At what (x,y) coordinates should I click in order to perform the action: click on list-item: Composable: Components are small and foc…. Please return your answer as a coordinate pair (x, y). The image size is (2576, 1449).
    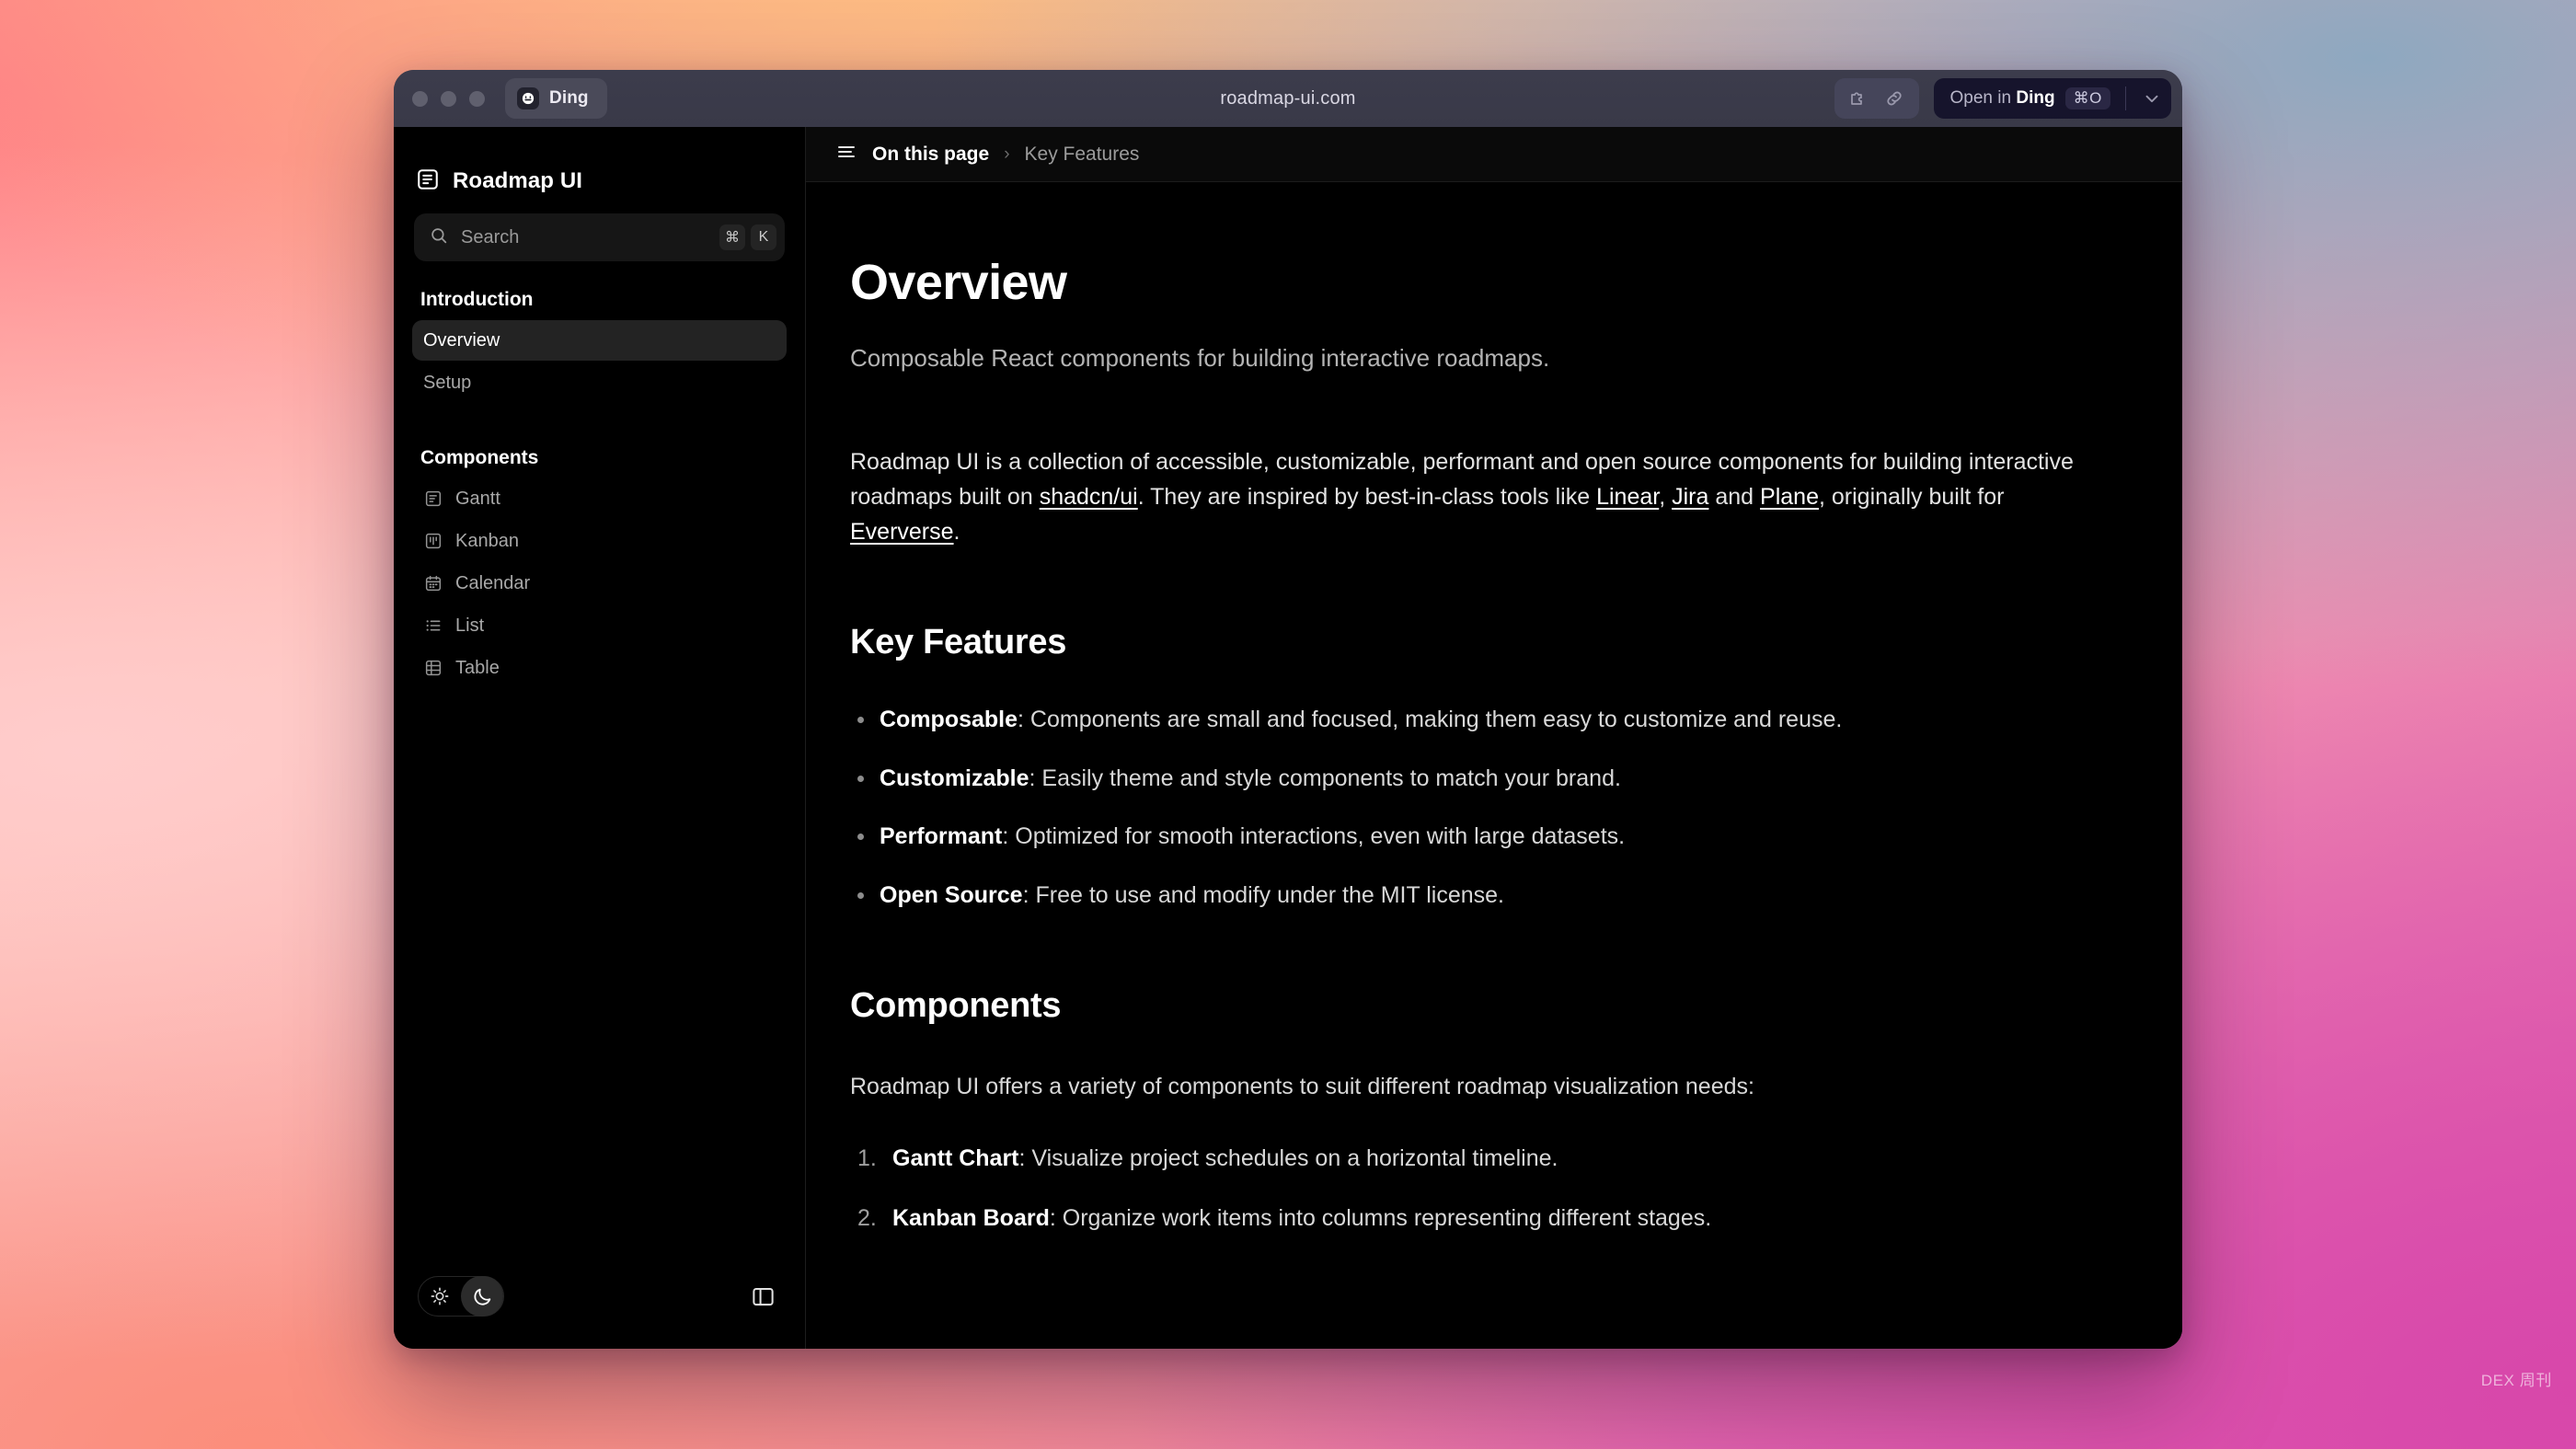
    Looking at the image, I should click on (1474, 720).